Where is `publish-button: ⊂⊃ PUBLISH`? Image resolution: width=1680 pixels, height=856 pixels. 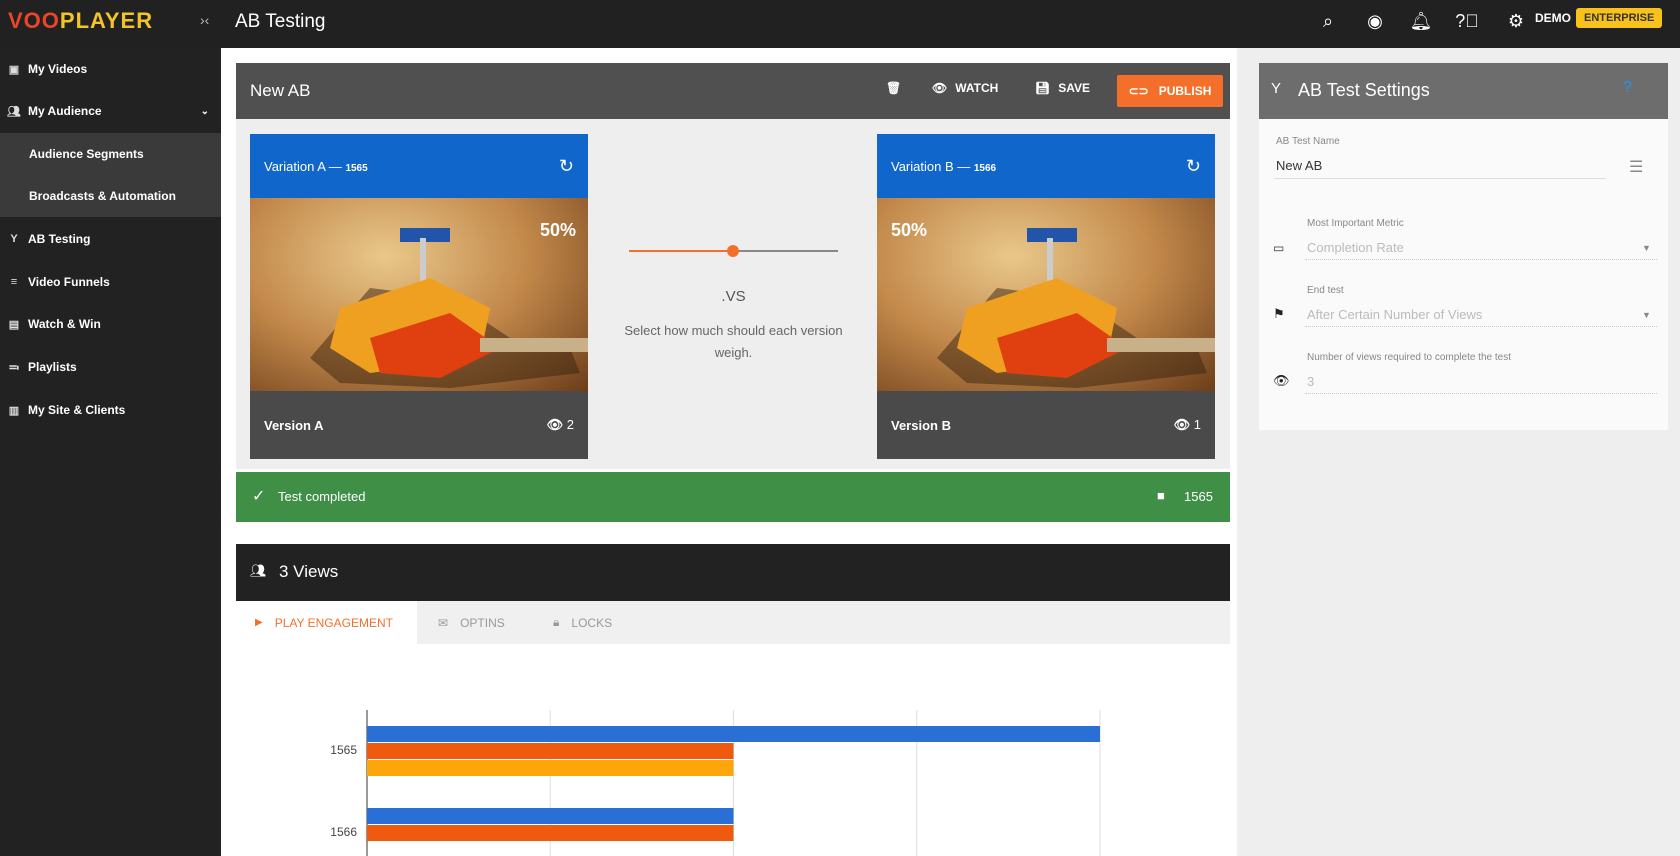 publish-button: ⊂⊃ PUBLISH is located at coordinates (1170, 91).